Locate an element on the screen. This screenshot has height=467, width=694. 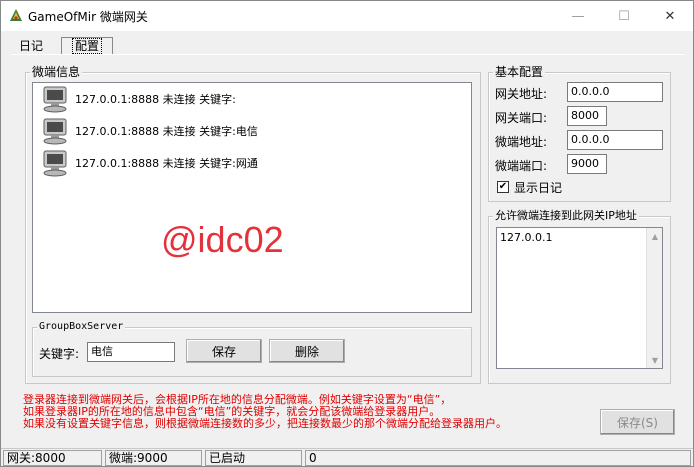
groupbox-server-title: GroupBoxServer is located at coordinates (81, 327).